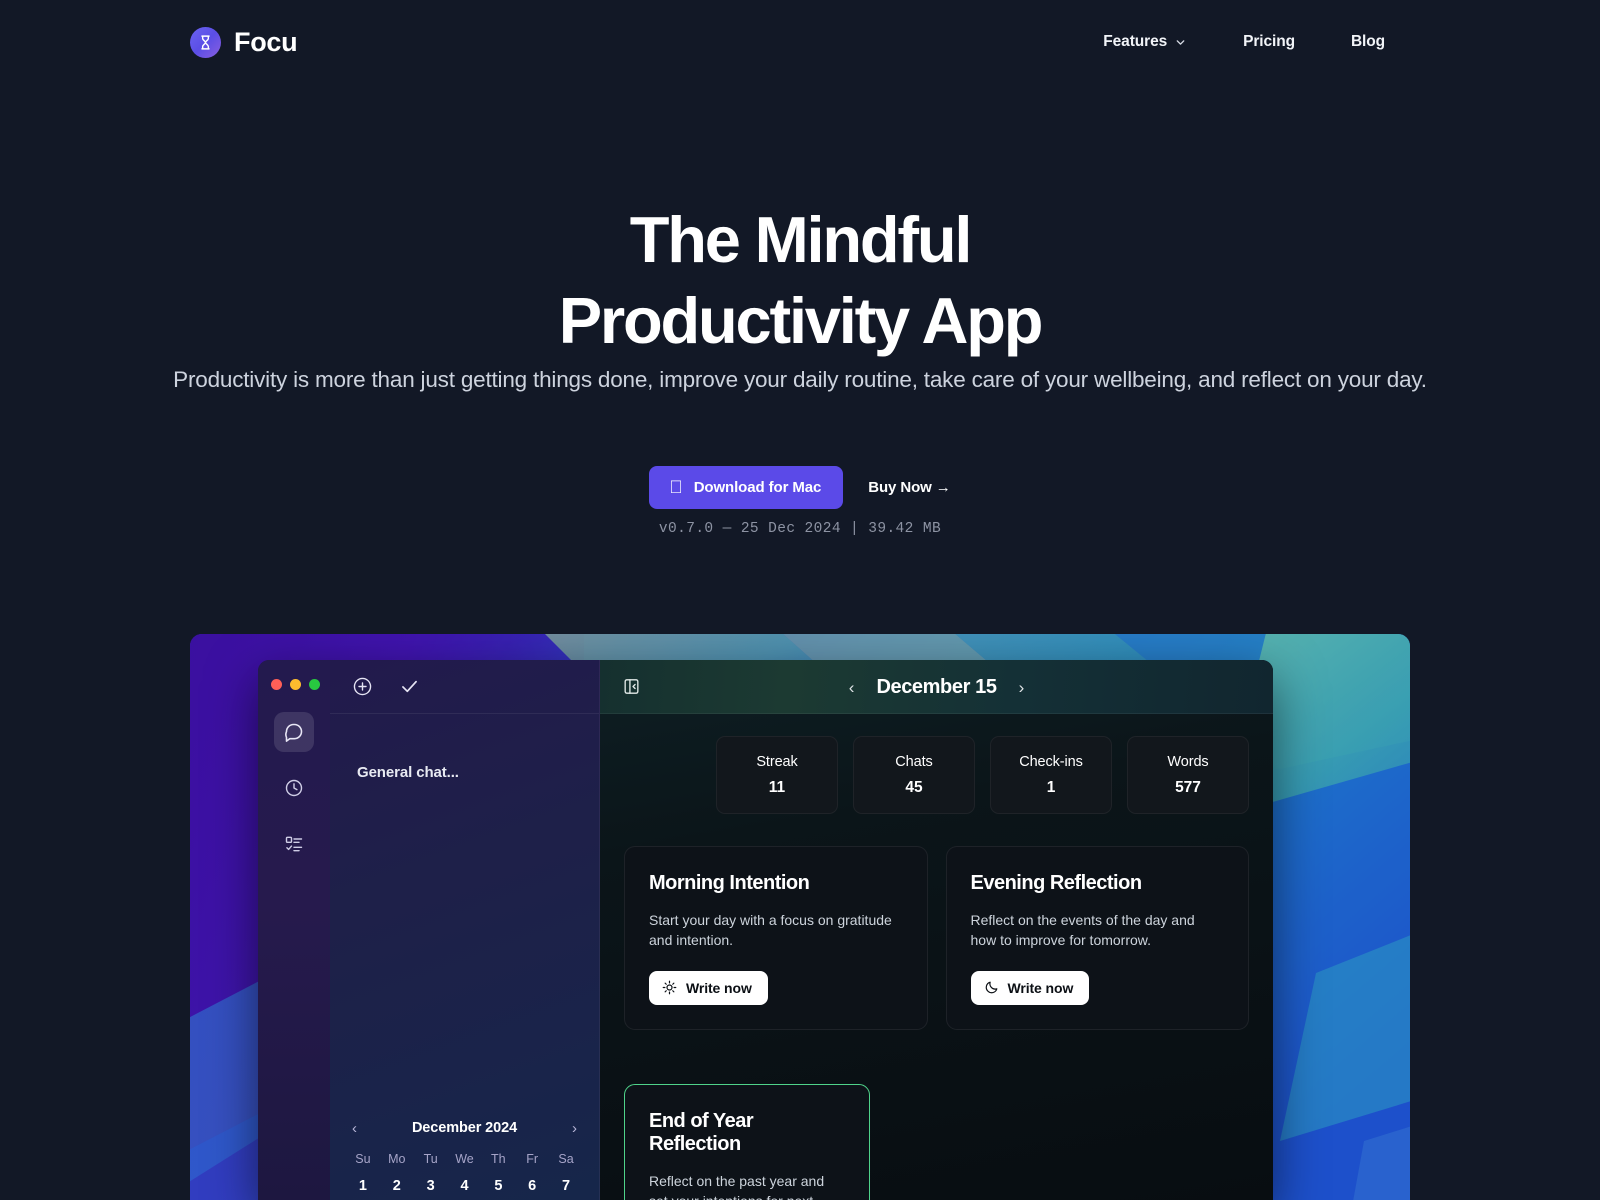  I want to click on chat-bubble-icon, so click(294, 732).